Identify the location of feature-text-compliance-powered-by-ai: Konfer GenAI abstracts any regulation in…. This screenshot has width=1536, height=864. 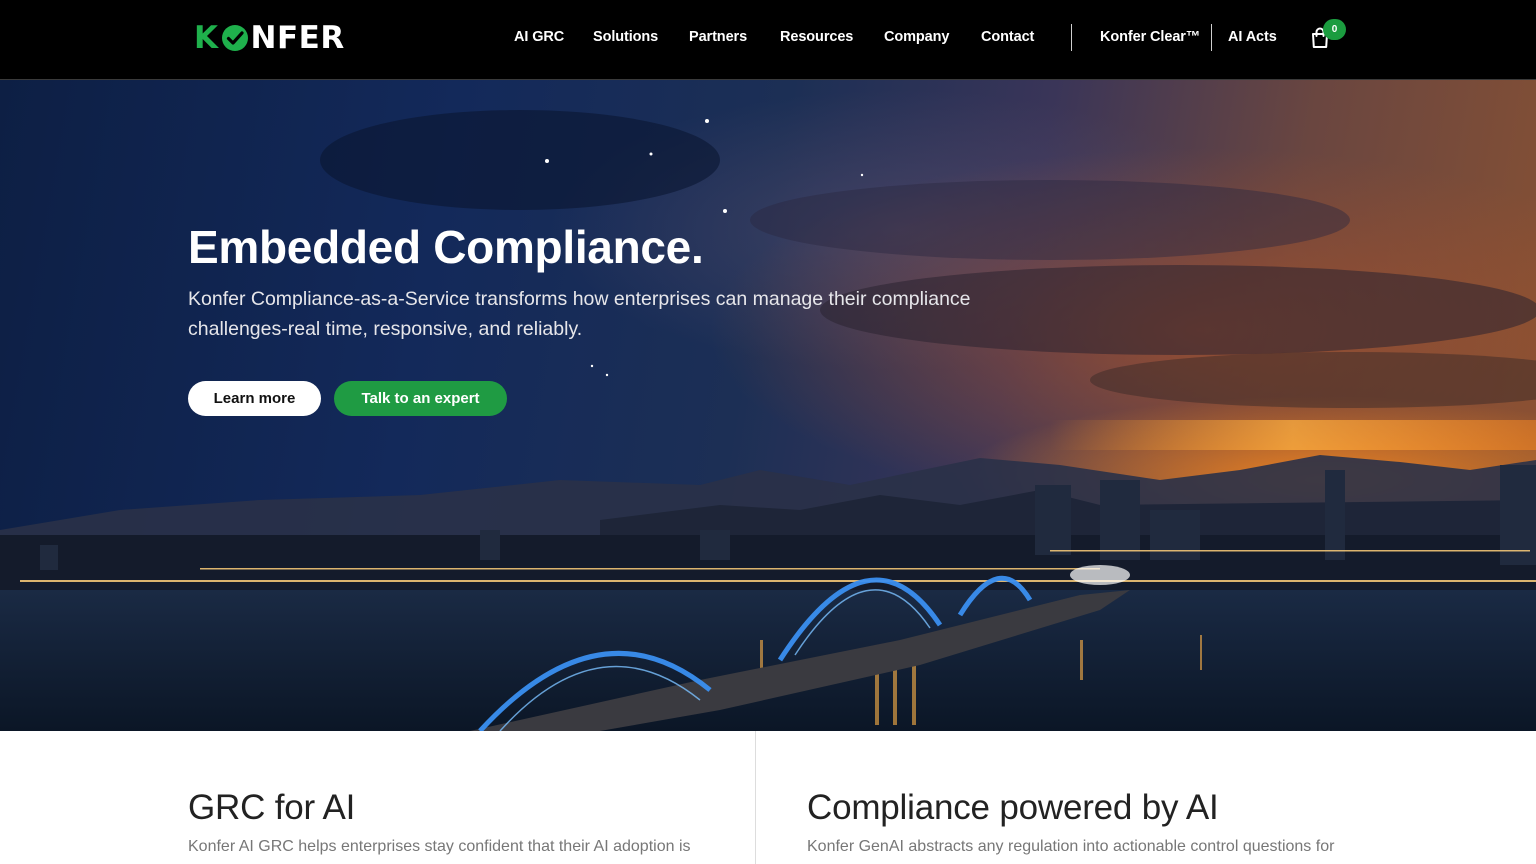
(1071, 846).